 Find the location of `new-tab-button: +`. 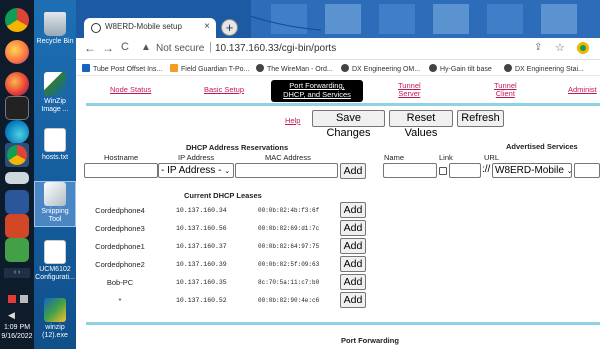

new-tab-button: + is located at coordinates (229, 27).